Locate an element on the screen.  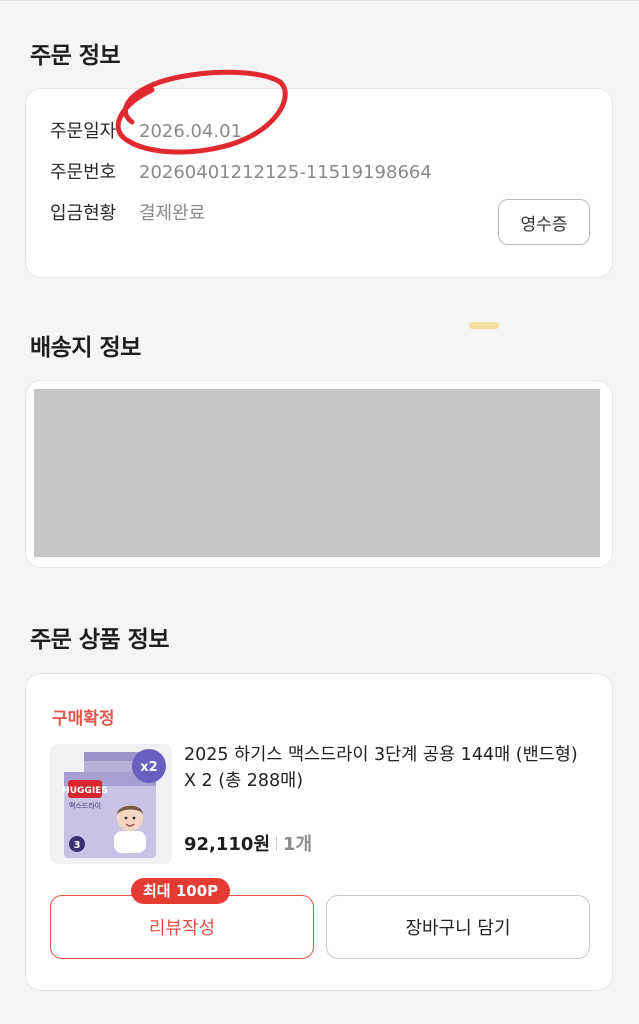
diaper-package-image: HUGGIES 맥스드라이 3 x2 is located at coordinates (111, 804).